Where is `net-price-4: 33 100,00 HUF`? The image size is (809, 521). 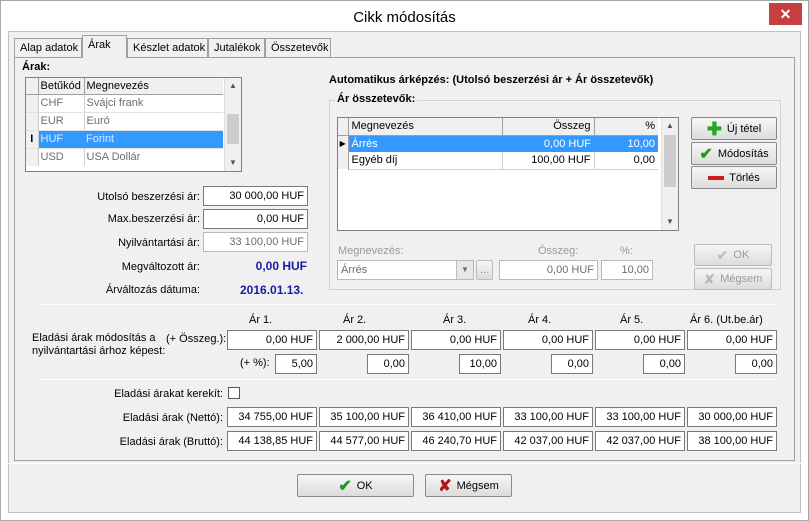
net-price-4: 33 100,00 HUF is located at coordinates (548, 417).